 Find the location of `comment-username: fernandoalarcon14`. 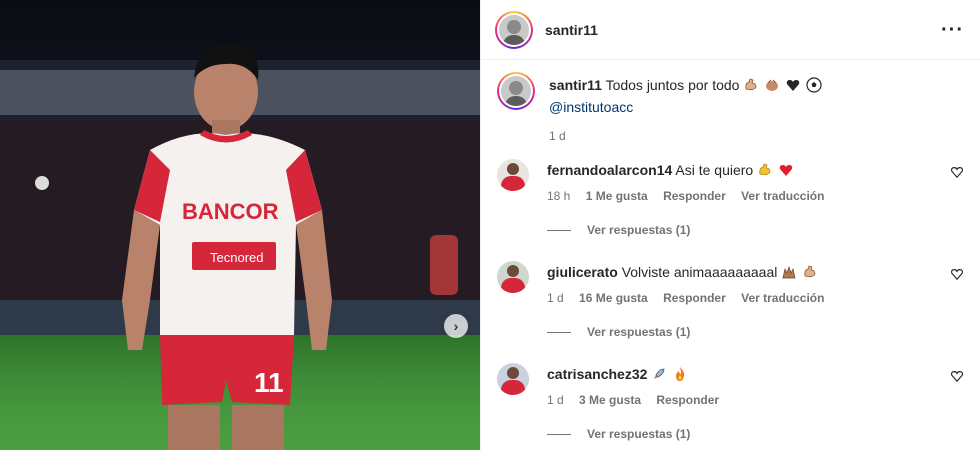

comment-username: fernandoalarcon14 is located at coordinates (609, 170).